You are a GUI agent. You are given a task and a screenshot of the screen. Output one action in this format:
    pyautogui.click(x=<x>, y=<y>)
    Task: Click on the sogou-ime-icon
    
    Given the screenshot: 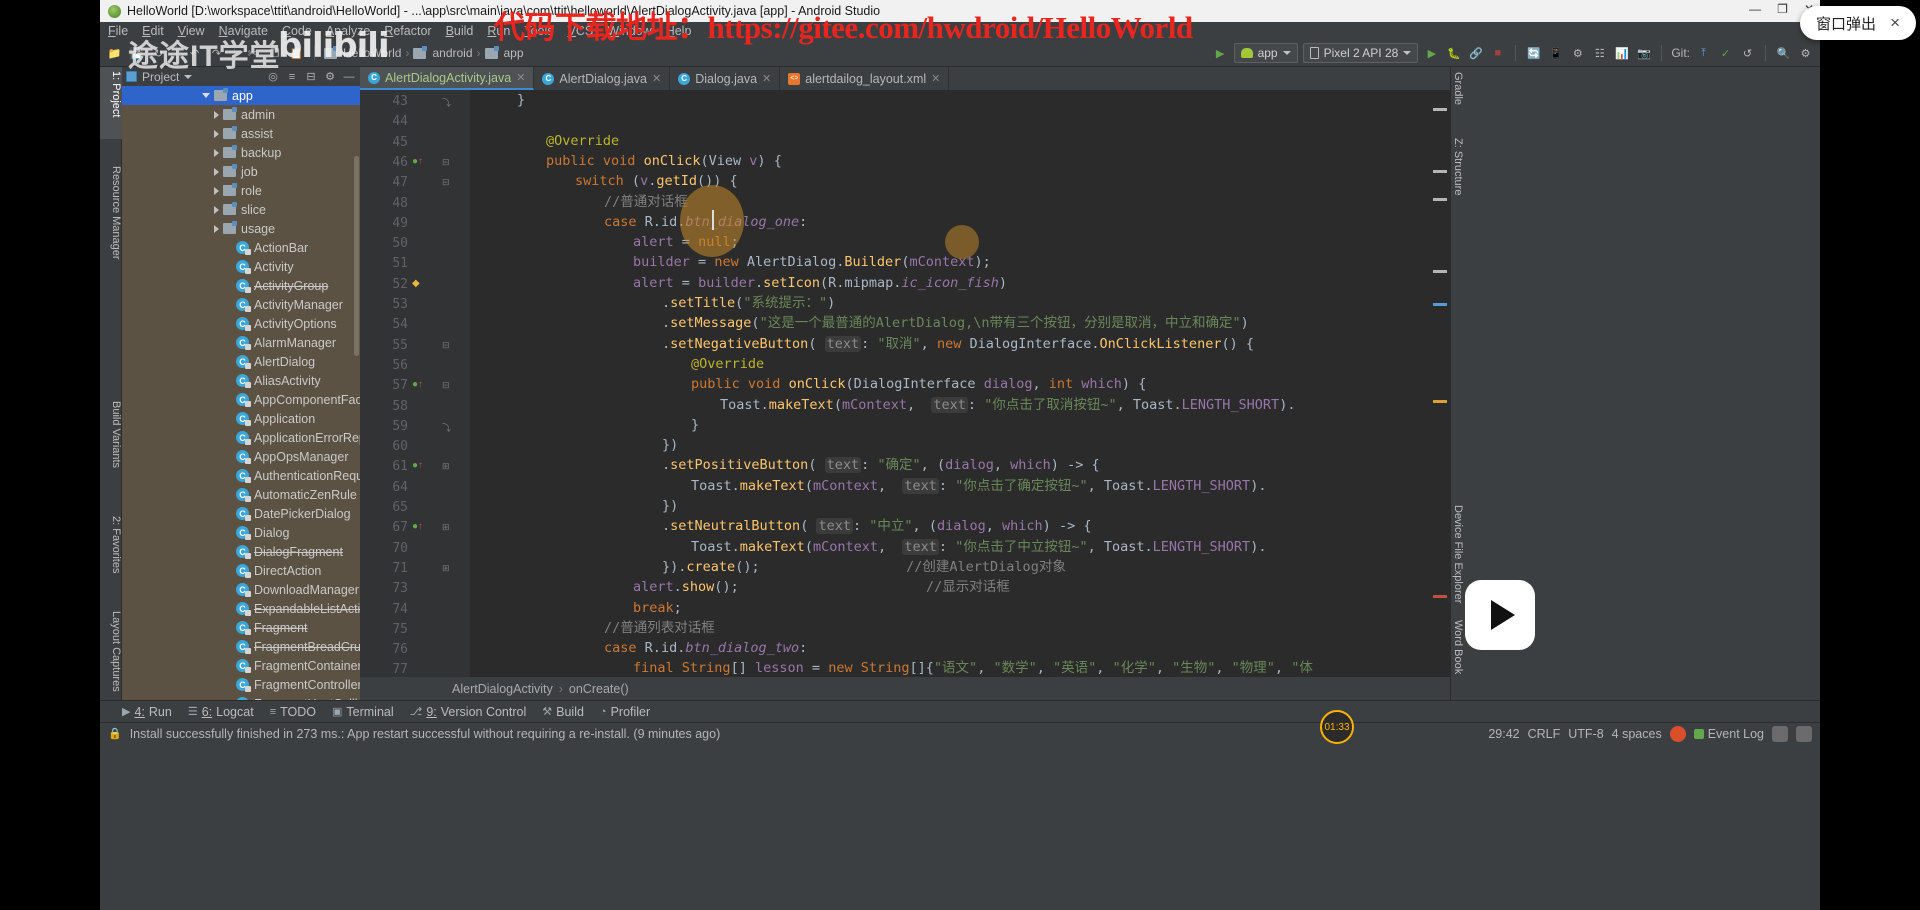 What is the action you would take?
    pyautogui.click(x=1677, y=733)
    